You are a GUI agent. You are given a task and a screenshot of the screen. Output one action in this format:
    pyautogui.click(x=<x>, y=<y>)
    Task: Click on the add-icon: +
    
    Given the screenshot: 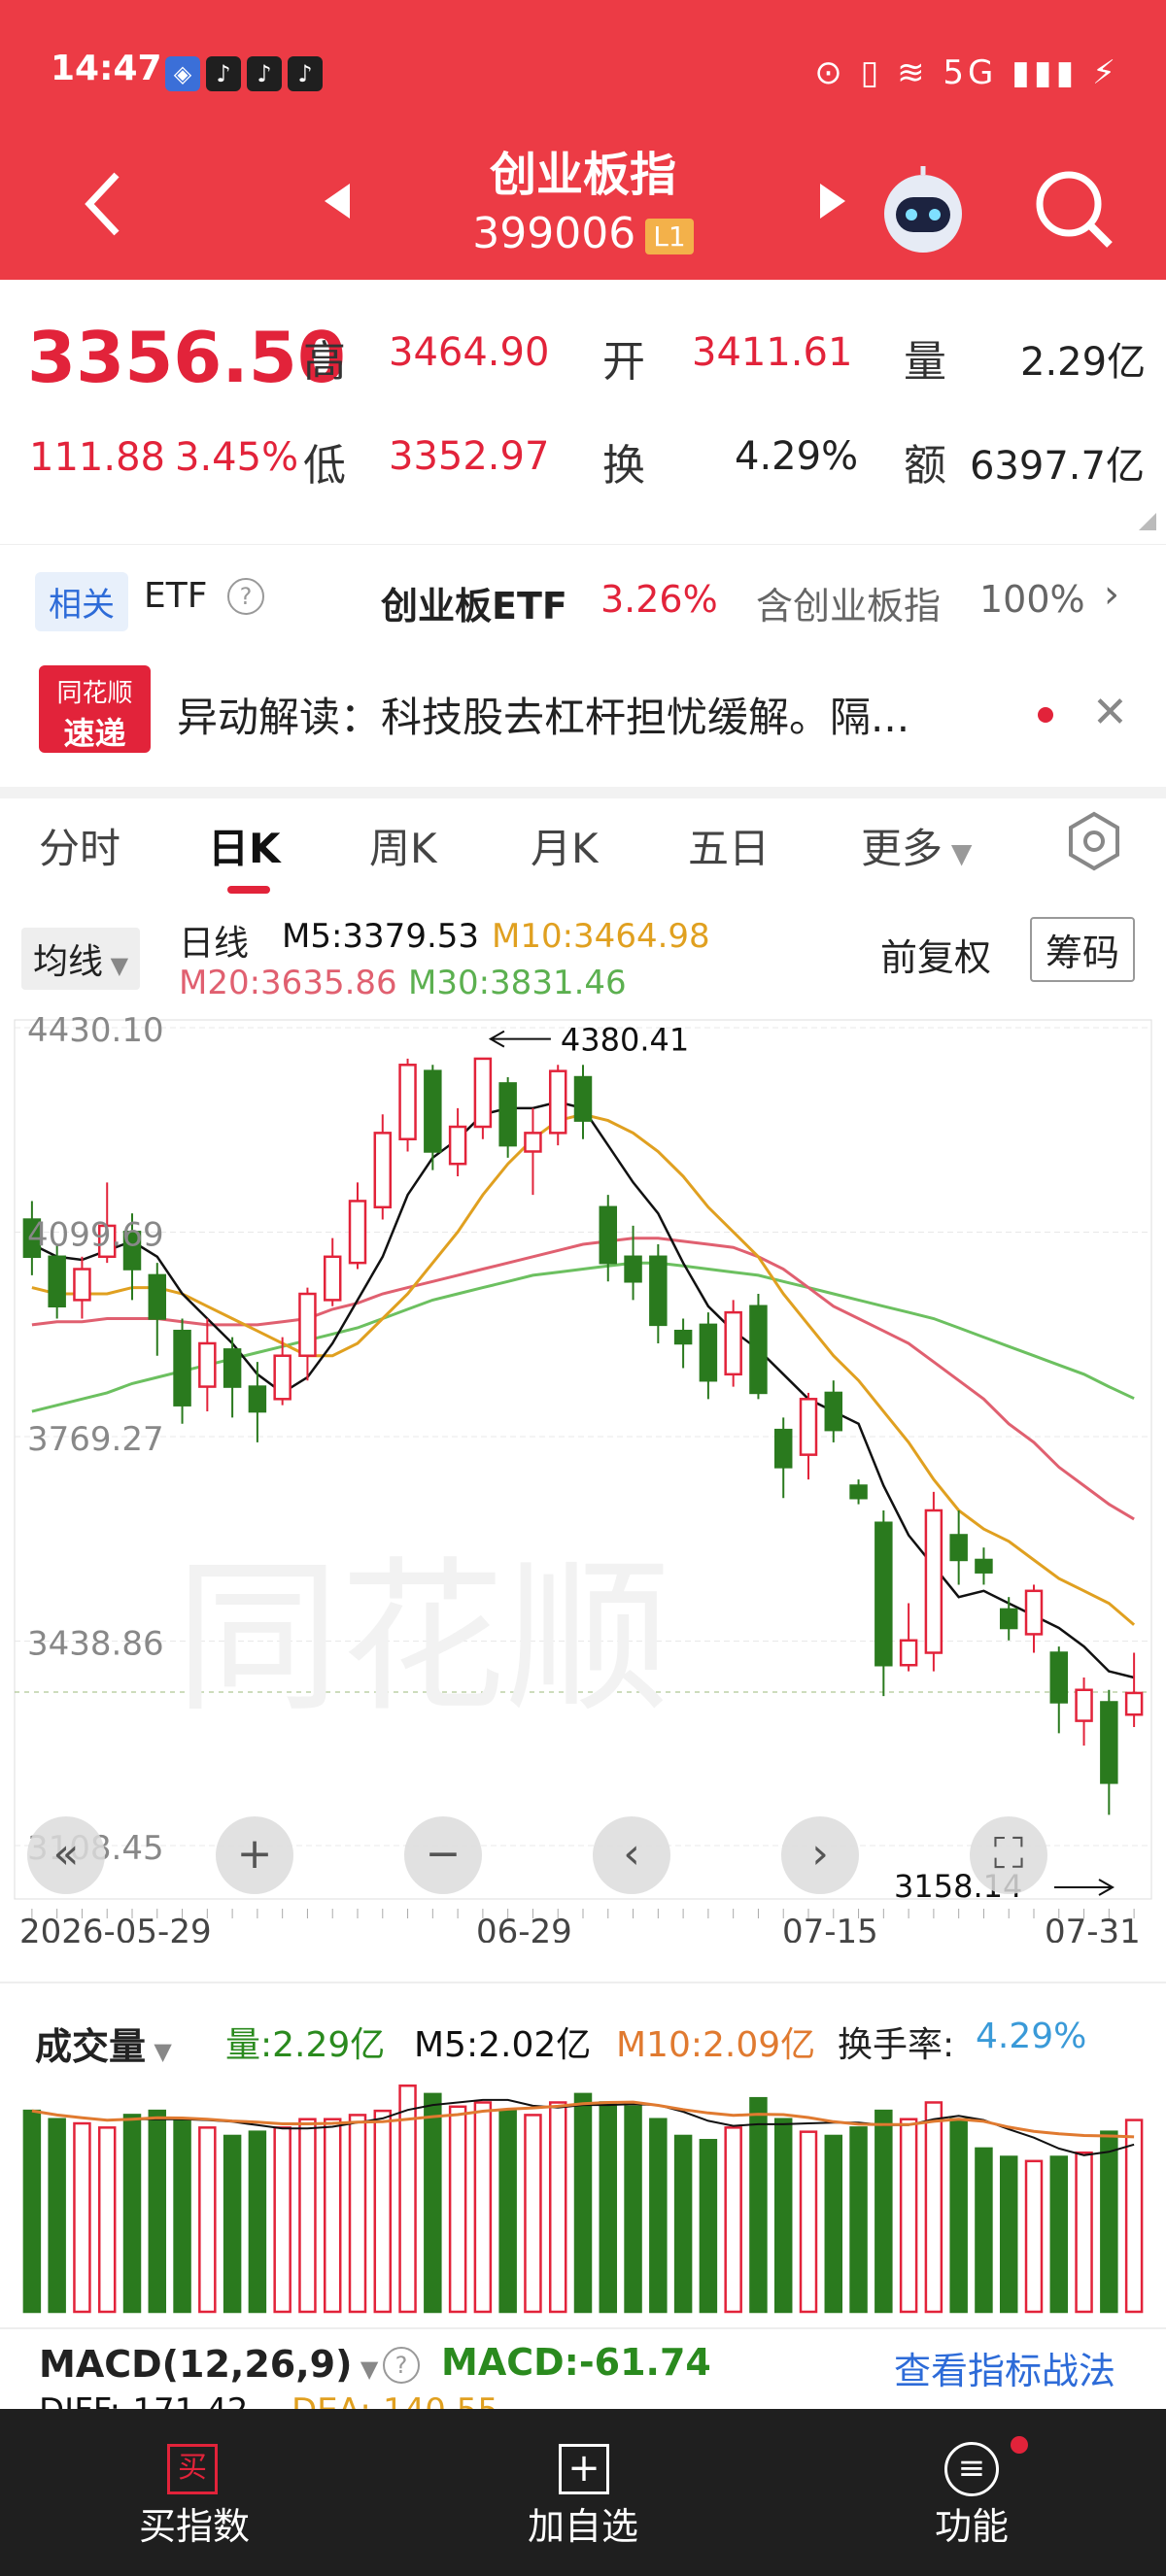 What is the action you would take?
    pyautogui.click(x=584, y=2469)
    